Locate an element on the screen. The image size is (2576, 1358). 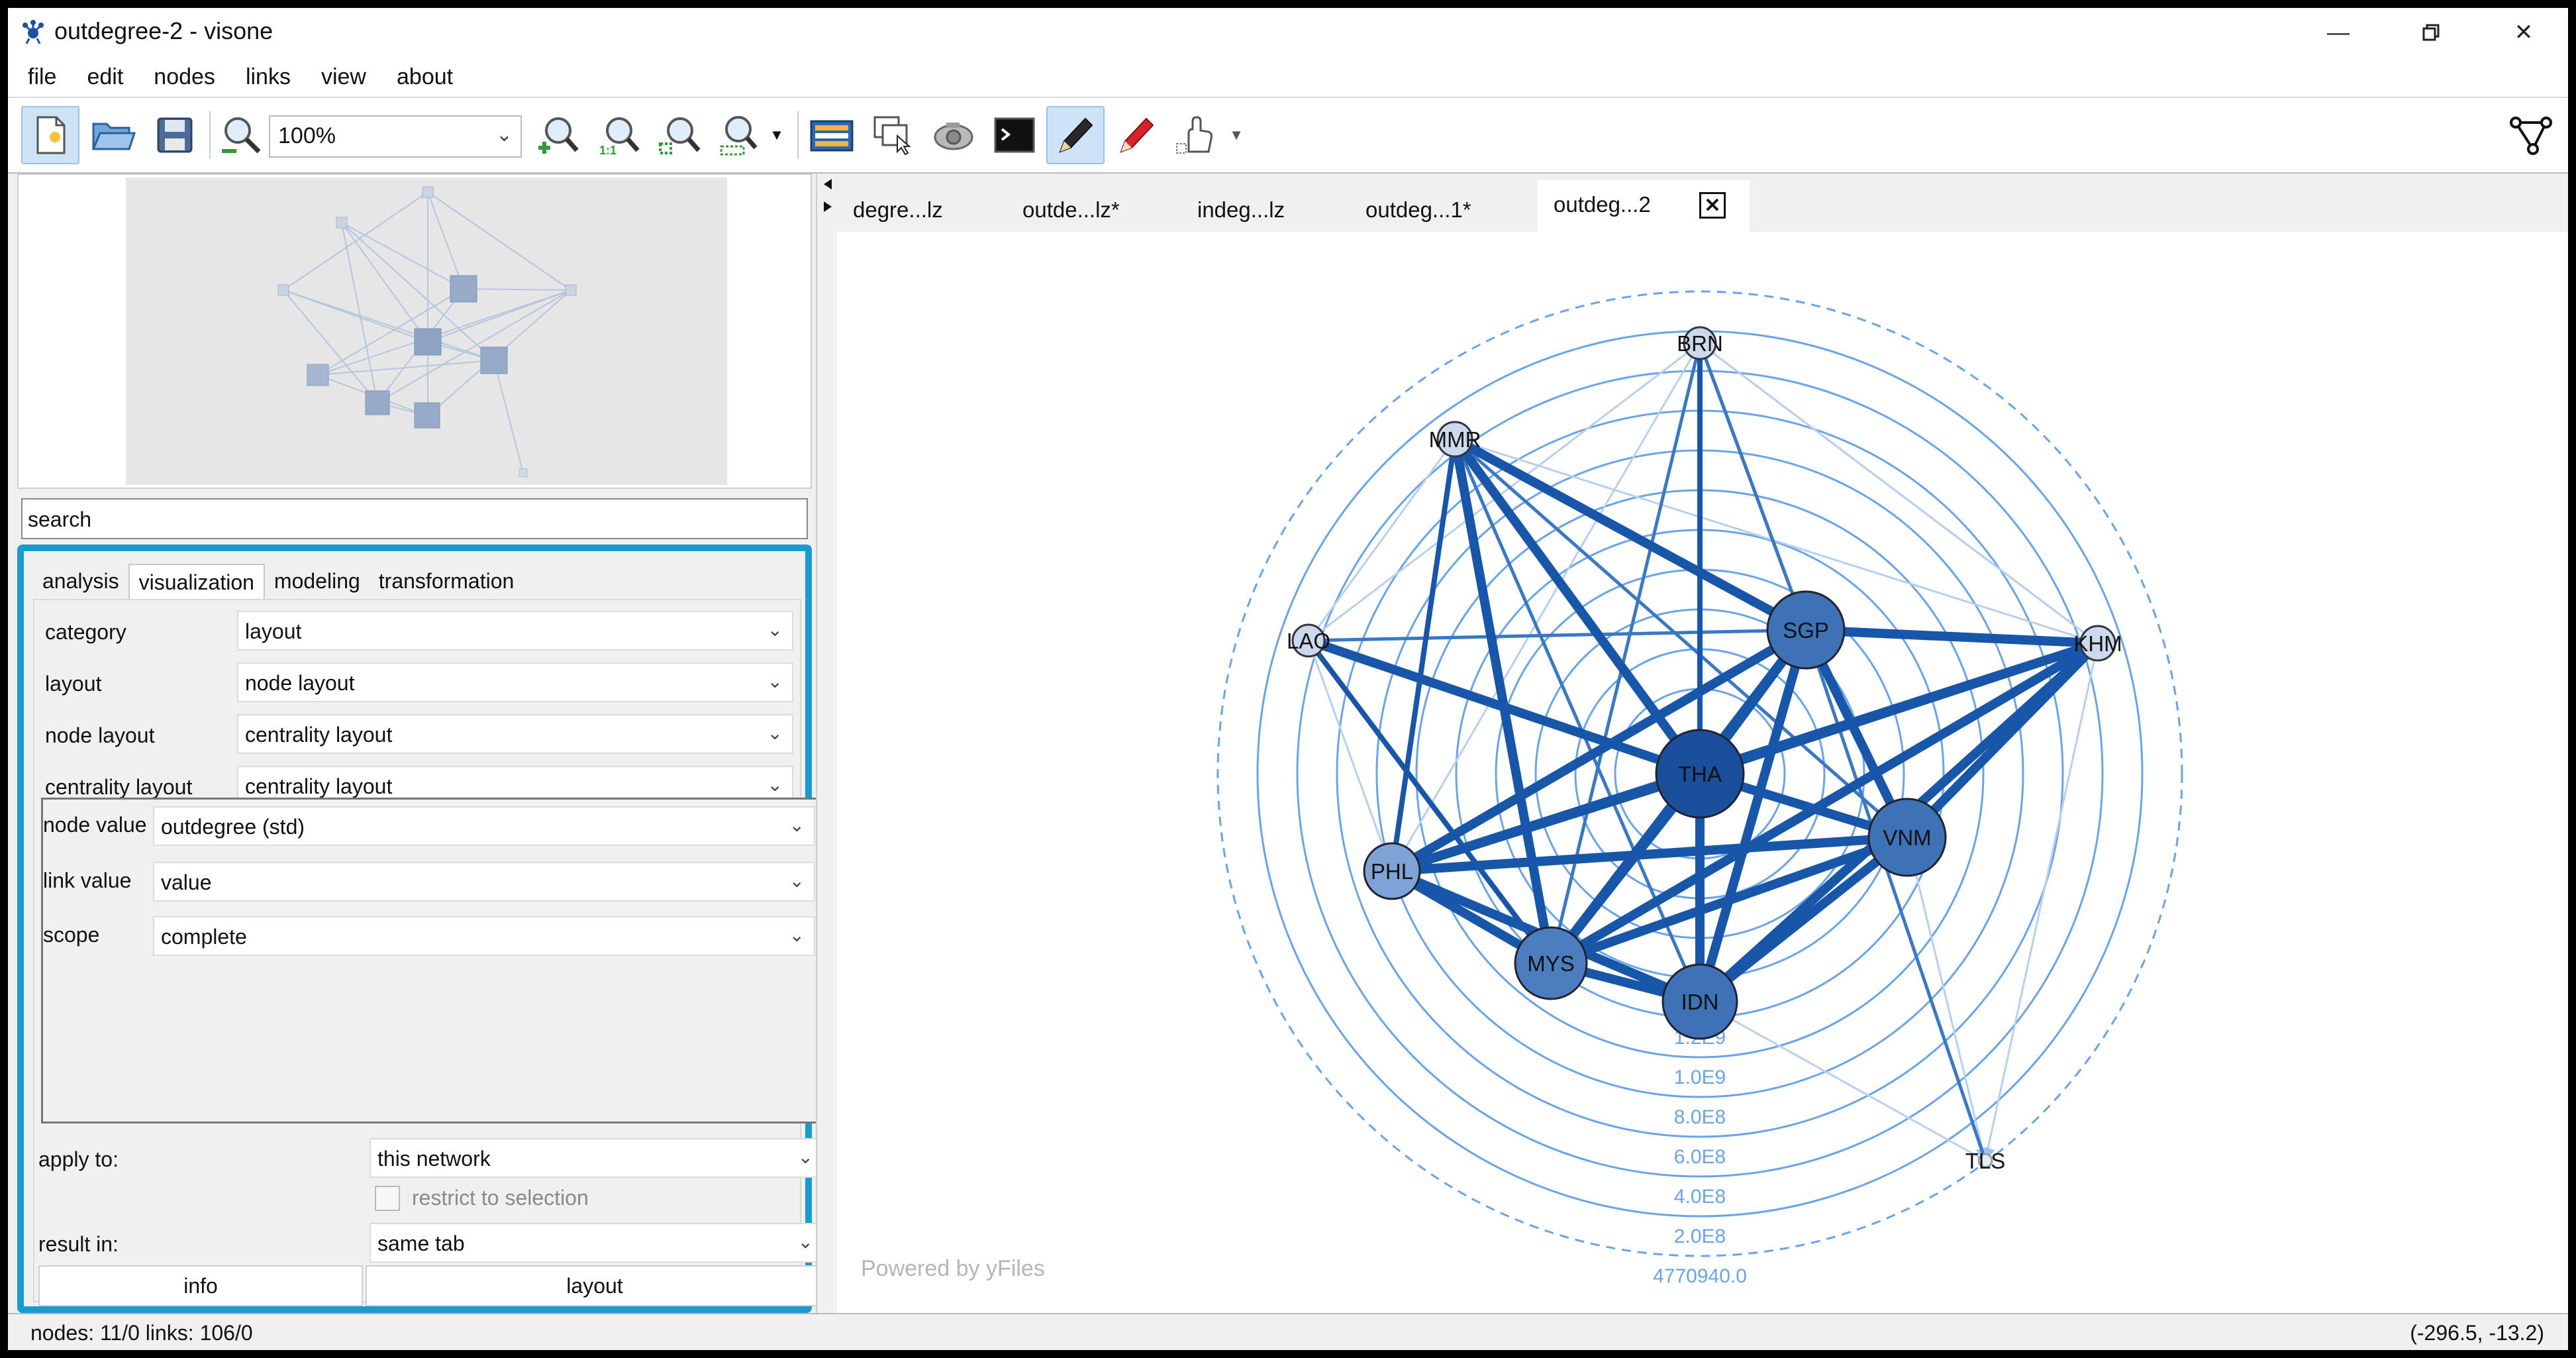
edit-mode-button is located at coordinates (1075, 135).